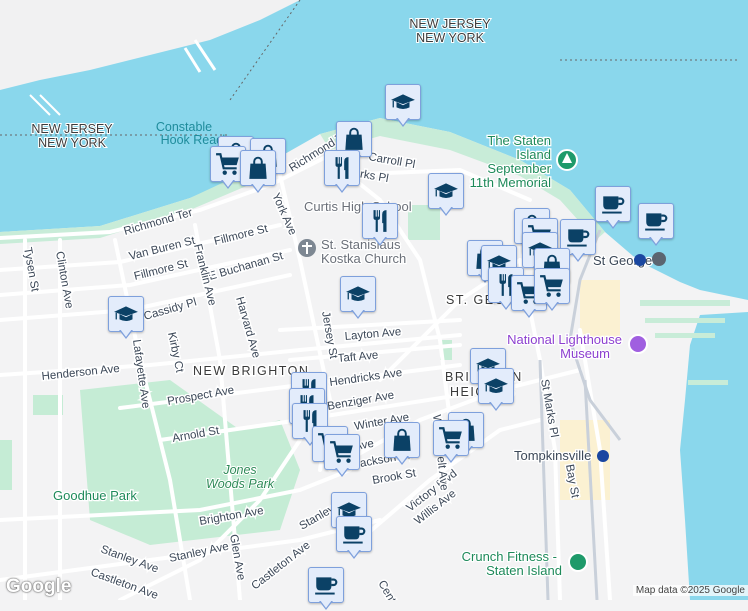 This screenshot has height=611, width=748. I want to click on state-label-nj: NEW JERSEY, so click(450, 24).